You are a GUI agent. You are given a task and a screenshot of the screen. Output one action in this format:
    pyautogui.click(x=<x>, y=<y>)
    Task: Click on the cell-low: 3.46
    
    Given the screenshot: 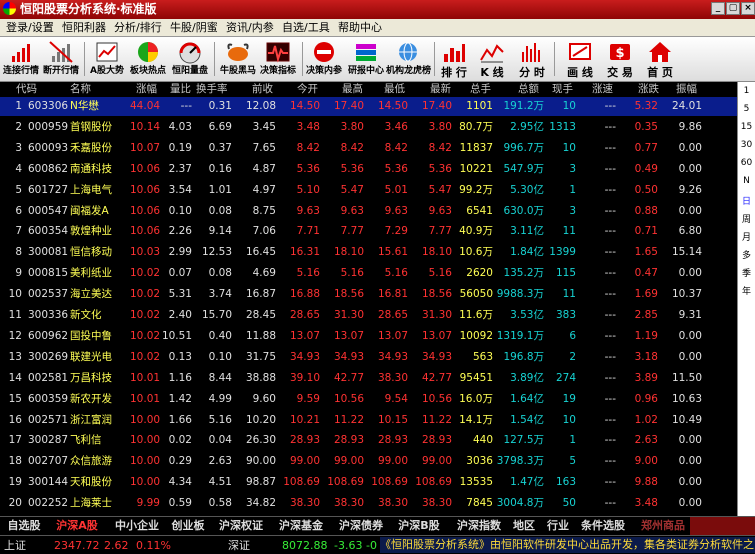 What is the action you would take?
    pyautogui.click(x=396, y=126)
    